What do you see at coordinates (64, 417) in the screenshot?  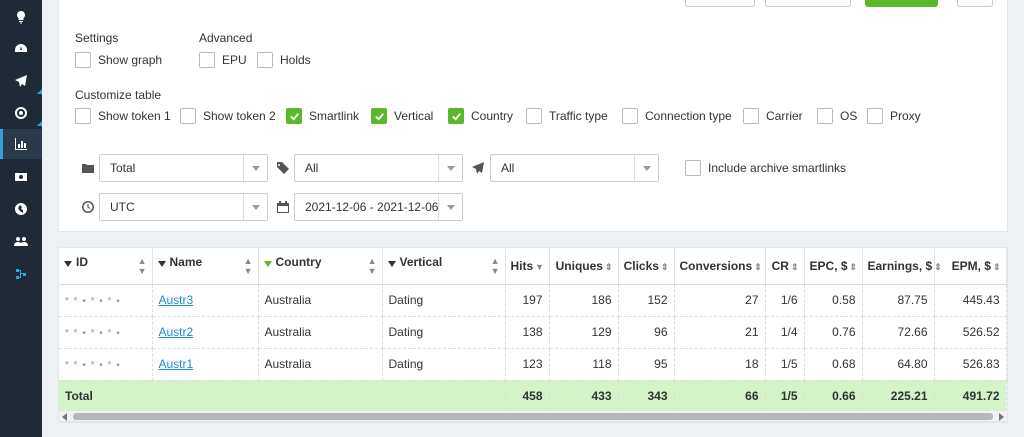 I see `scroll-left-icon` at bounding box center [64, 417].